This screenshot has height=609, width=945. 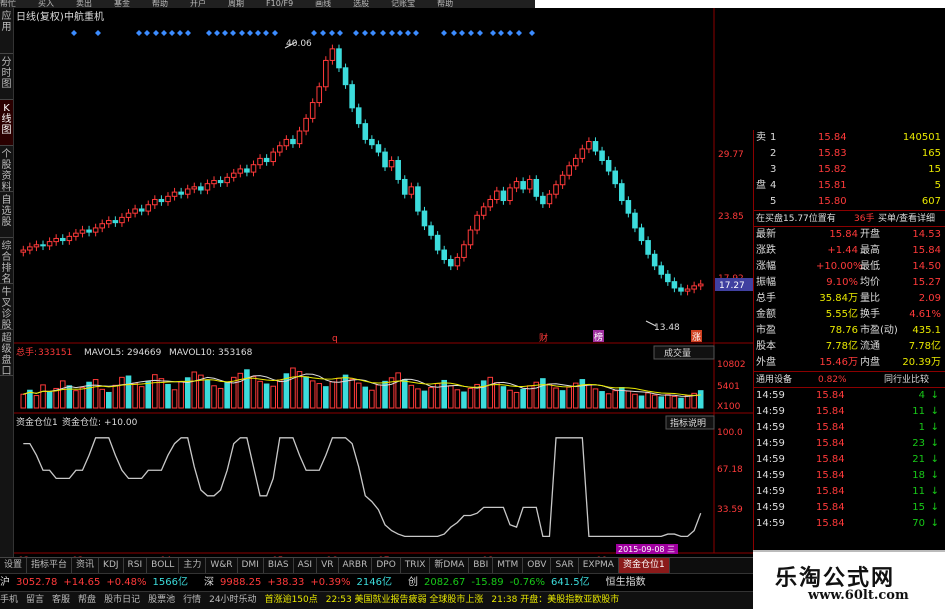 I want to click on ticker-item: 恒生指数, so click(x=629, y=582).